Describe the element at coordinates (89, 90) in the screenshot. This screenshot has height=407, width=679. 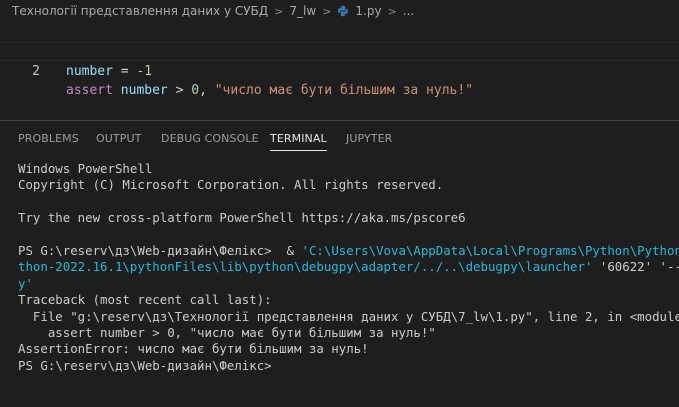
I see `code-token: assert` at that location.